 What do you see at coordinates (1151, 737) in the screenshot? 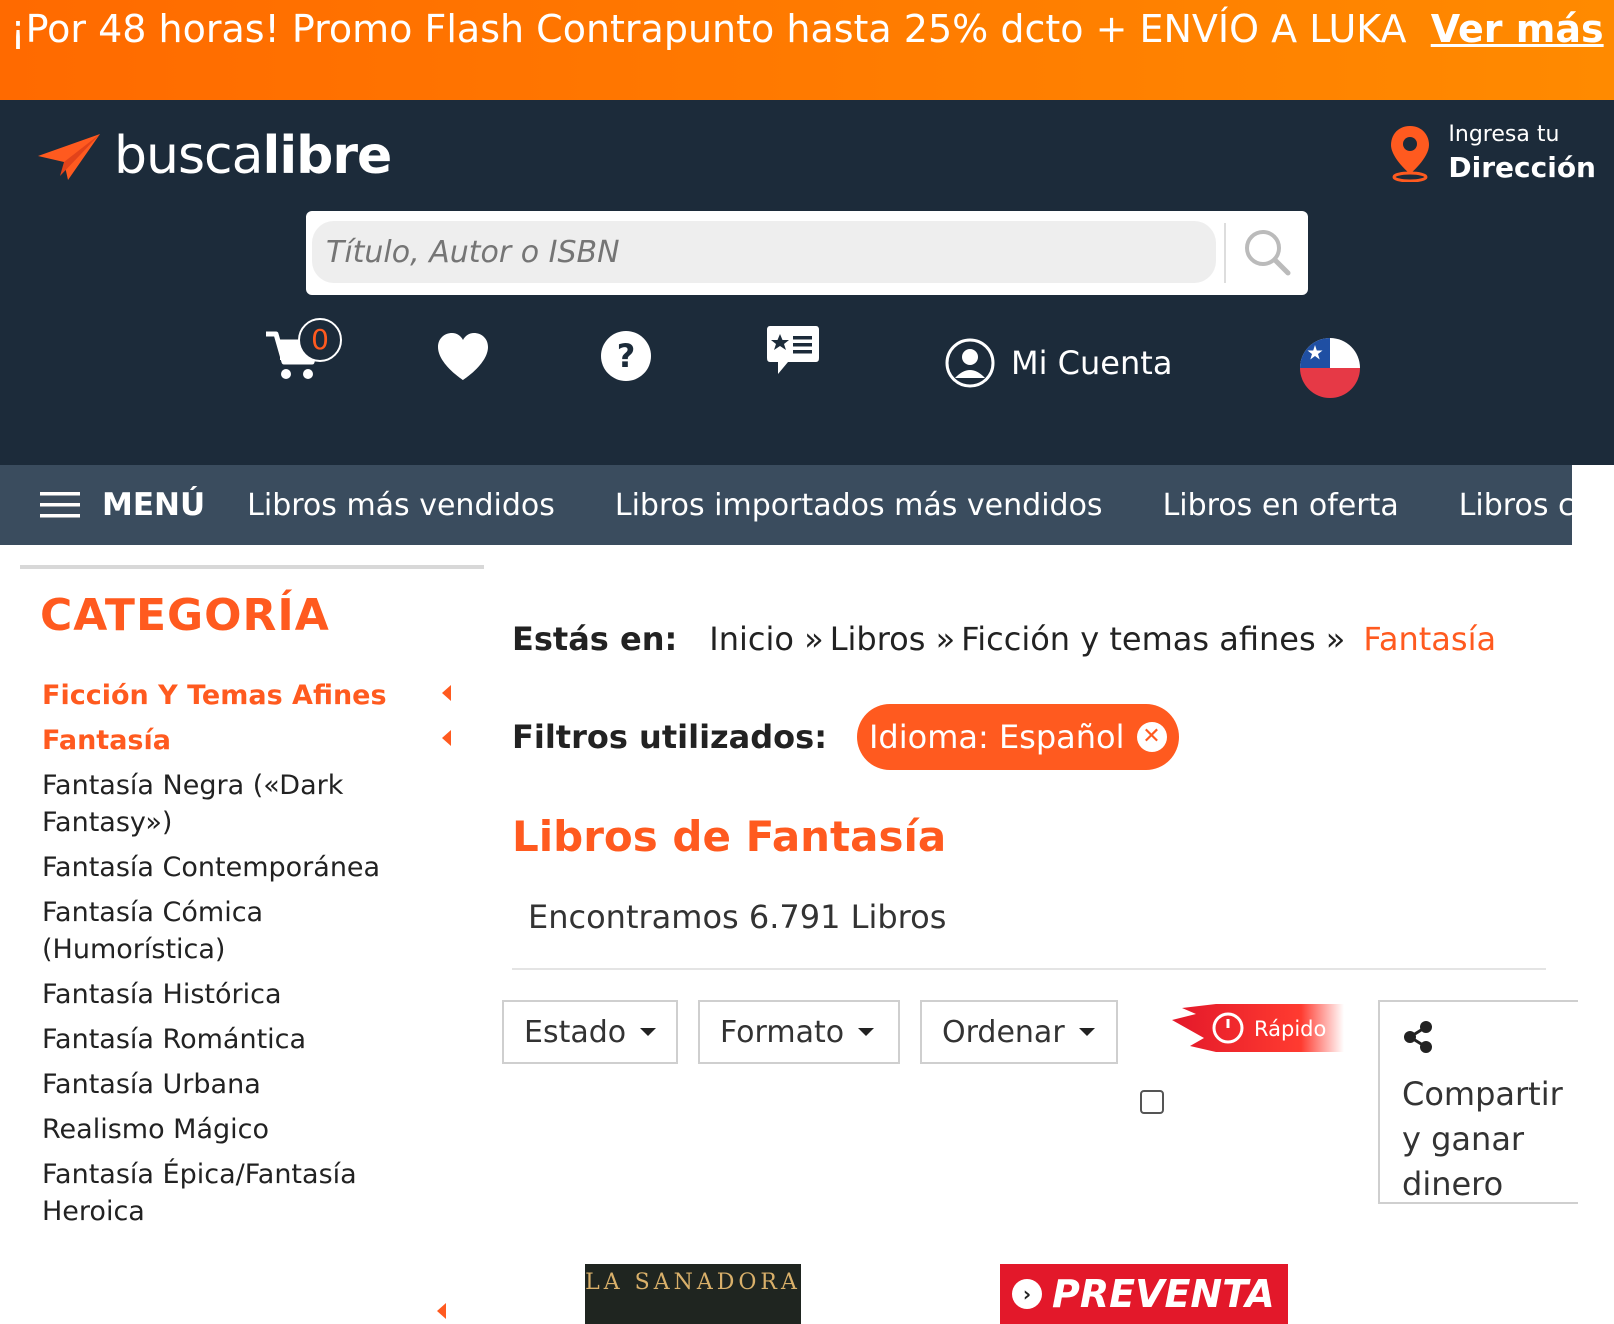
I see `close-icon: ✕` at bounding box center [1151, 737].